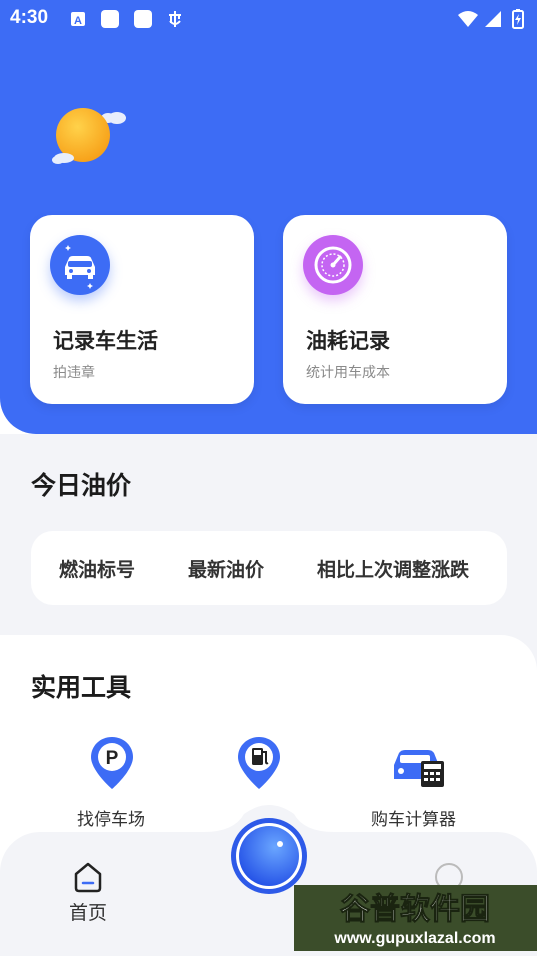 This screenshot has height=956, width=537. I want to click on tools-title: 实用工具, so click(81, 687).